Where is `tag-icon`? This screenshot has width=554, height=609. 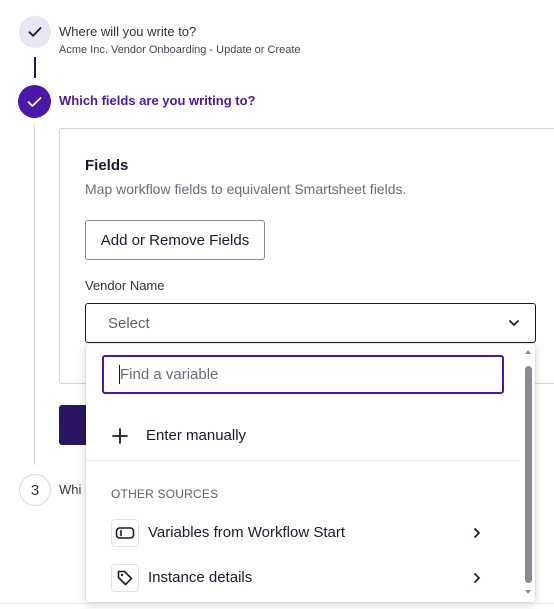 tag-icon is located at coordinates (125, 578).